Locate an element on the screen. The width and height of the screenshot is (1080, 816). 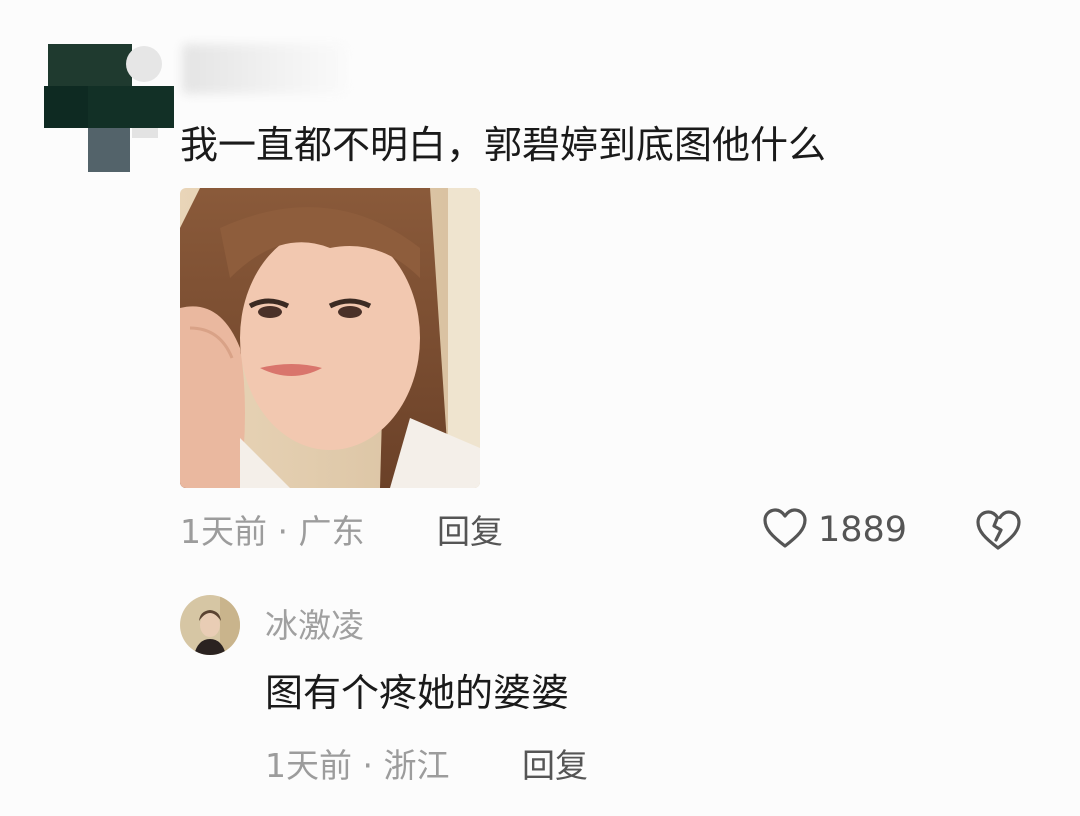
heart-outline-icon is located at coordinates (785, 530).